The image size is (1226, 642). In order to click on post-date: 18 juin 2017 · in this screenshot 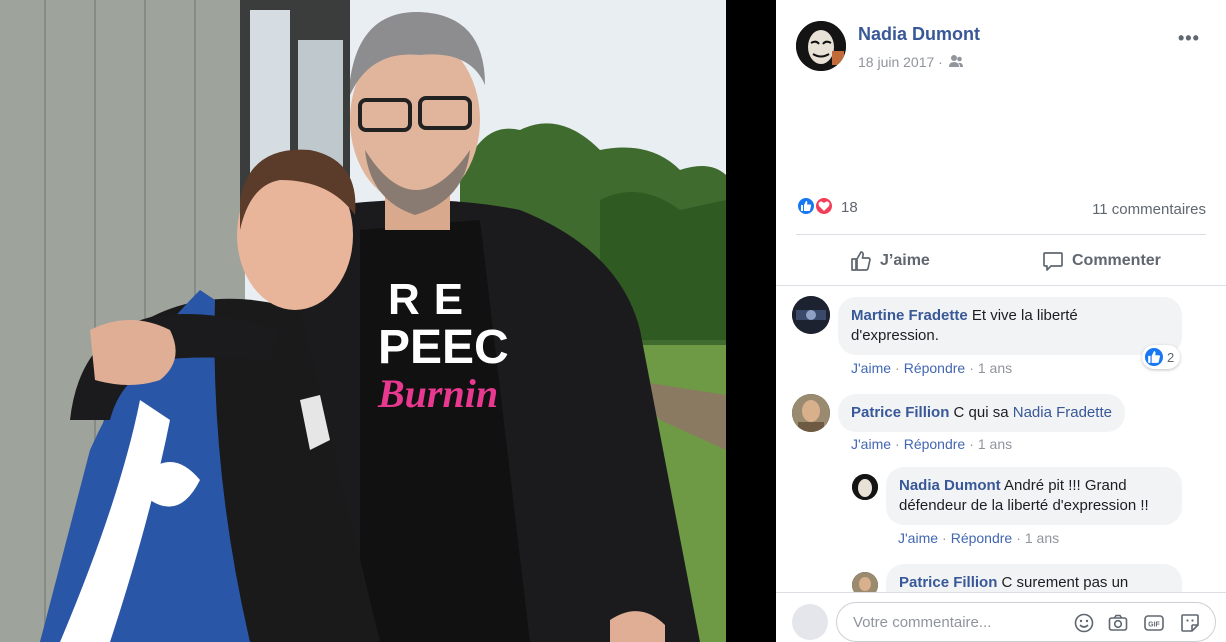, I will do `click(900, 62)`.